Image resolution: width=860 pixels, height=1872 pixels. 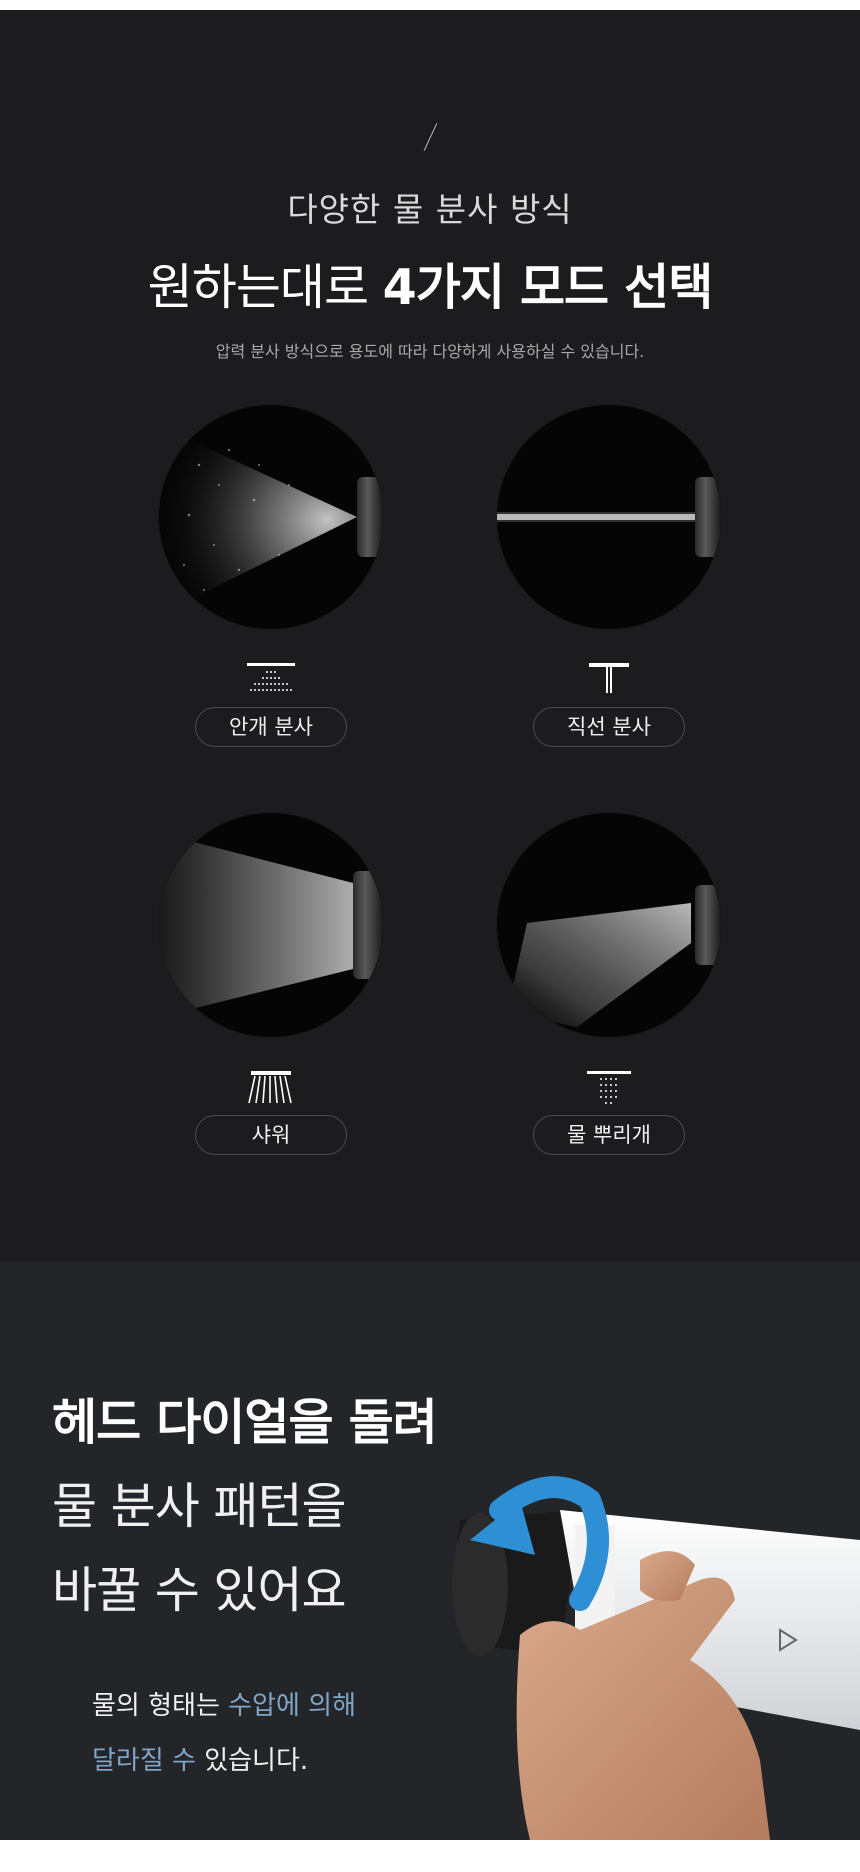 I want to click on shower-icon, so click(x=270, y=1087).